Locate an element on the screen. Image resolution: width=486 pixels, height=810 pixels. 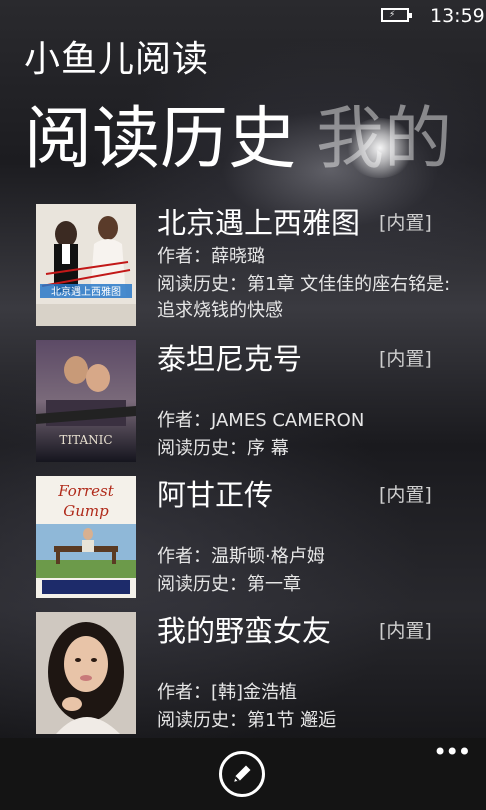
pencil-icon is located at coordinates (242, 773).